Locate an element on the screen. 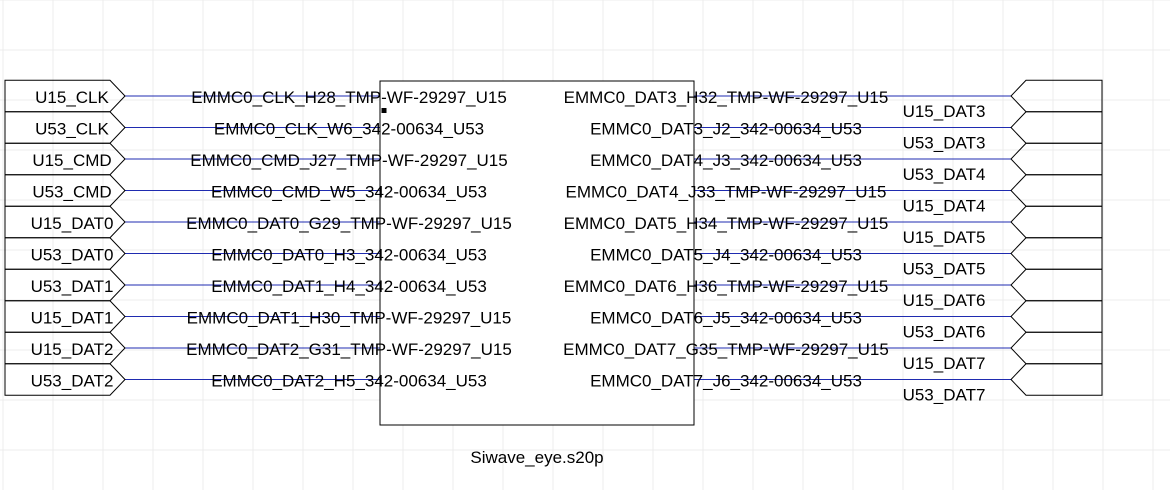 This screenshot has width=1170, height=490. port-label: U15_DAT6 is located at coordinates (944, 300).